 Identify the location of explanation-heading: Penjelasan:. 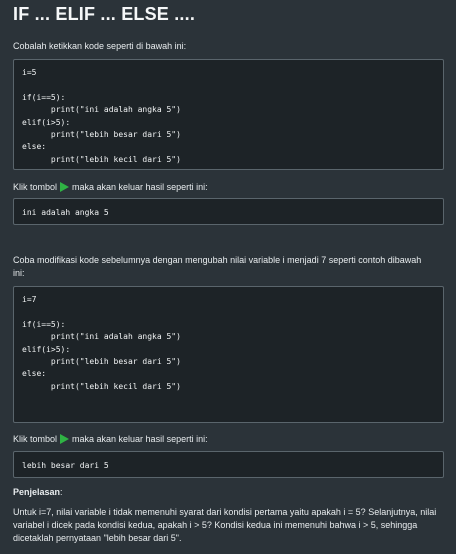
(38, 492).